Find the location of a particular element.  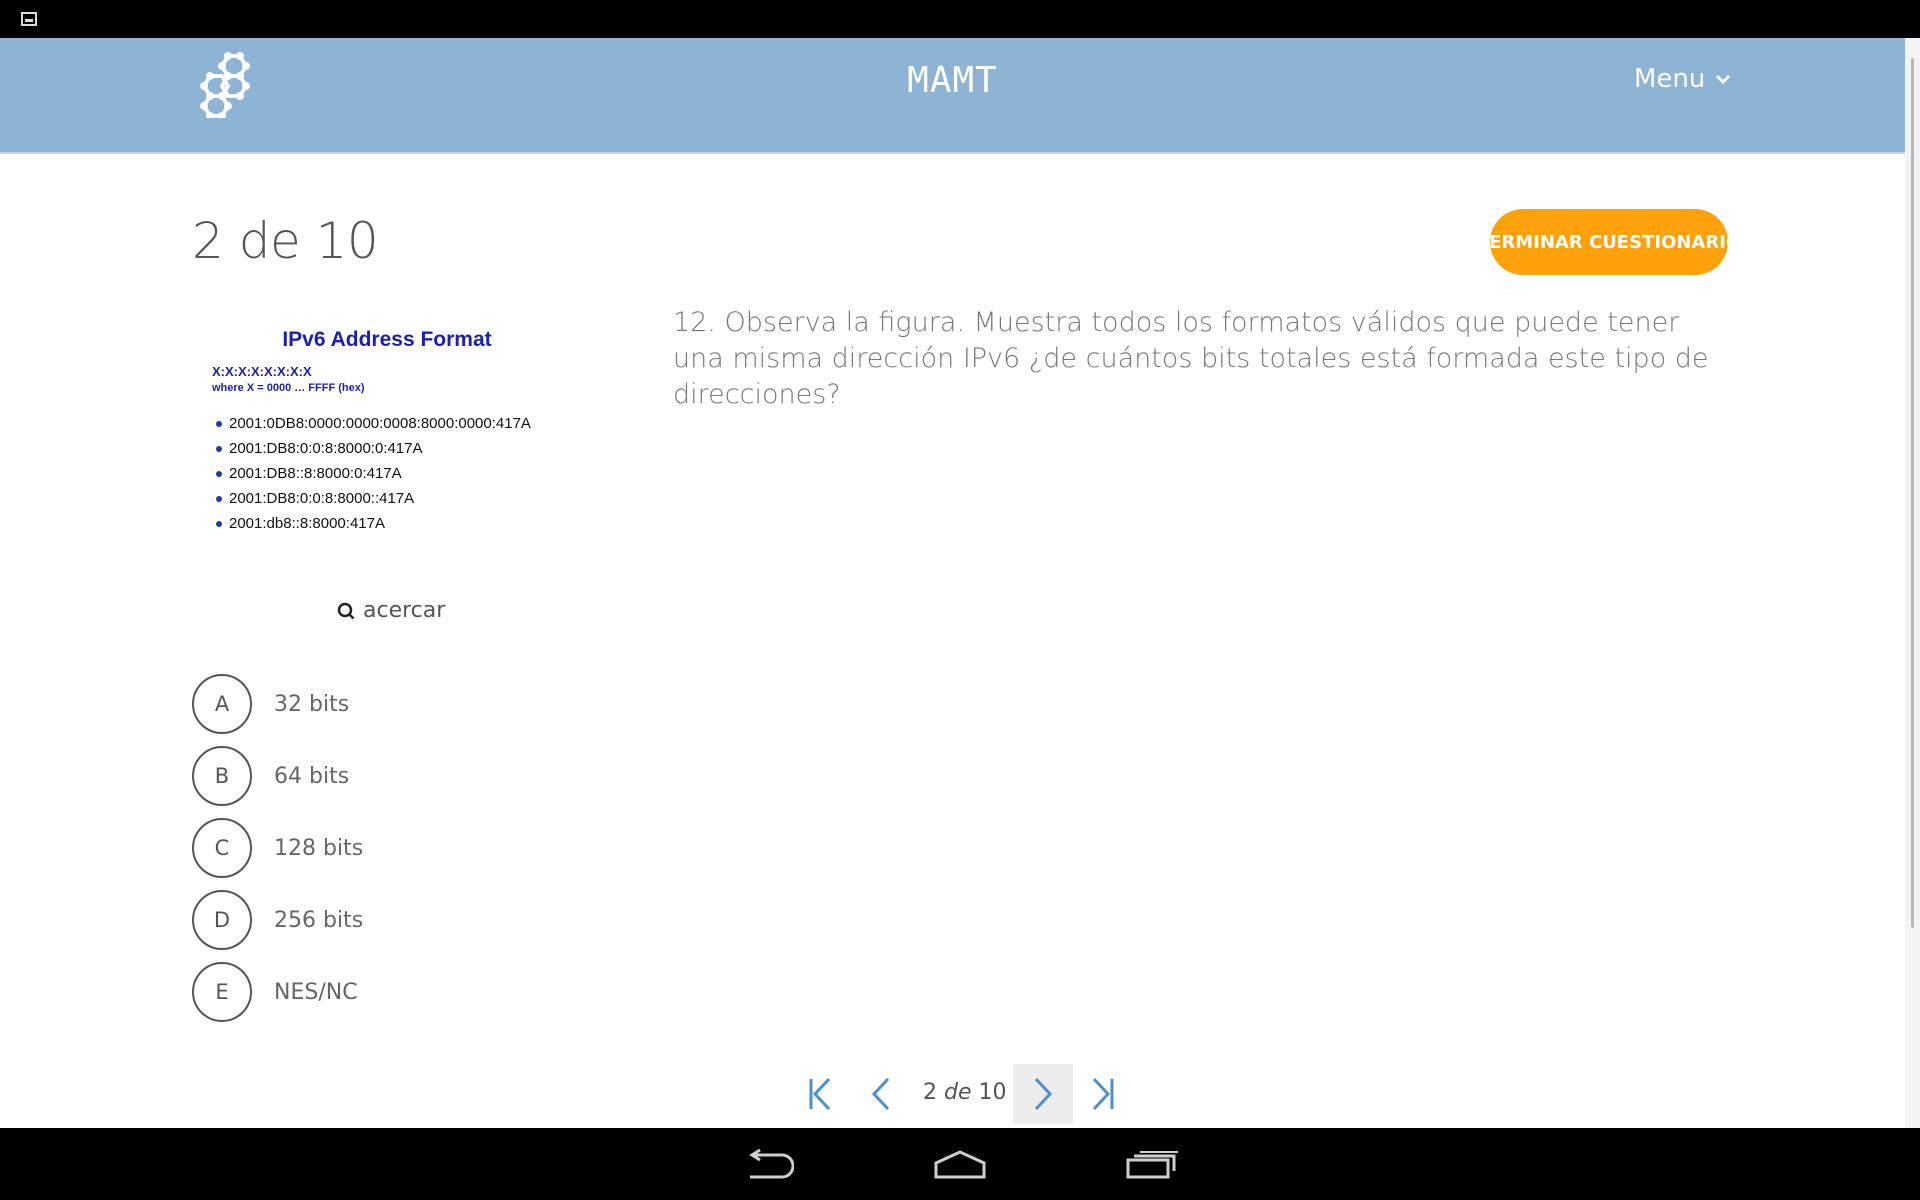

figure-address: 2001:0DB8:0000:0000:0008:8000:0000:417A is located at coordinates (373, 423).